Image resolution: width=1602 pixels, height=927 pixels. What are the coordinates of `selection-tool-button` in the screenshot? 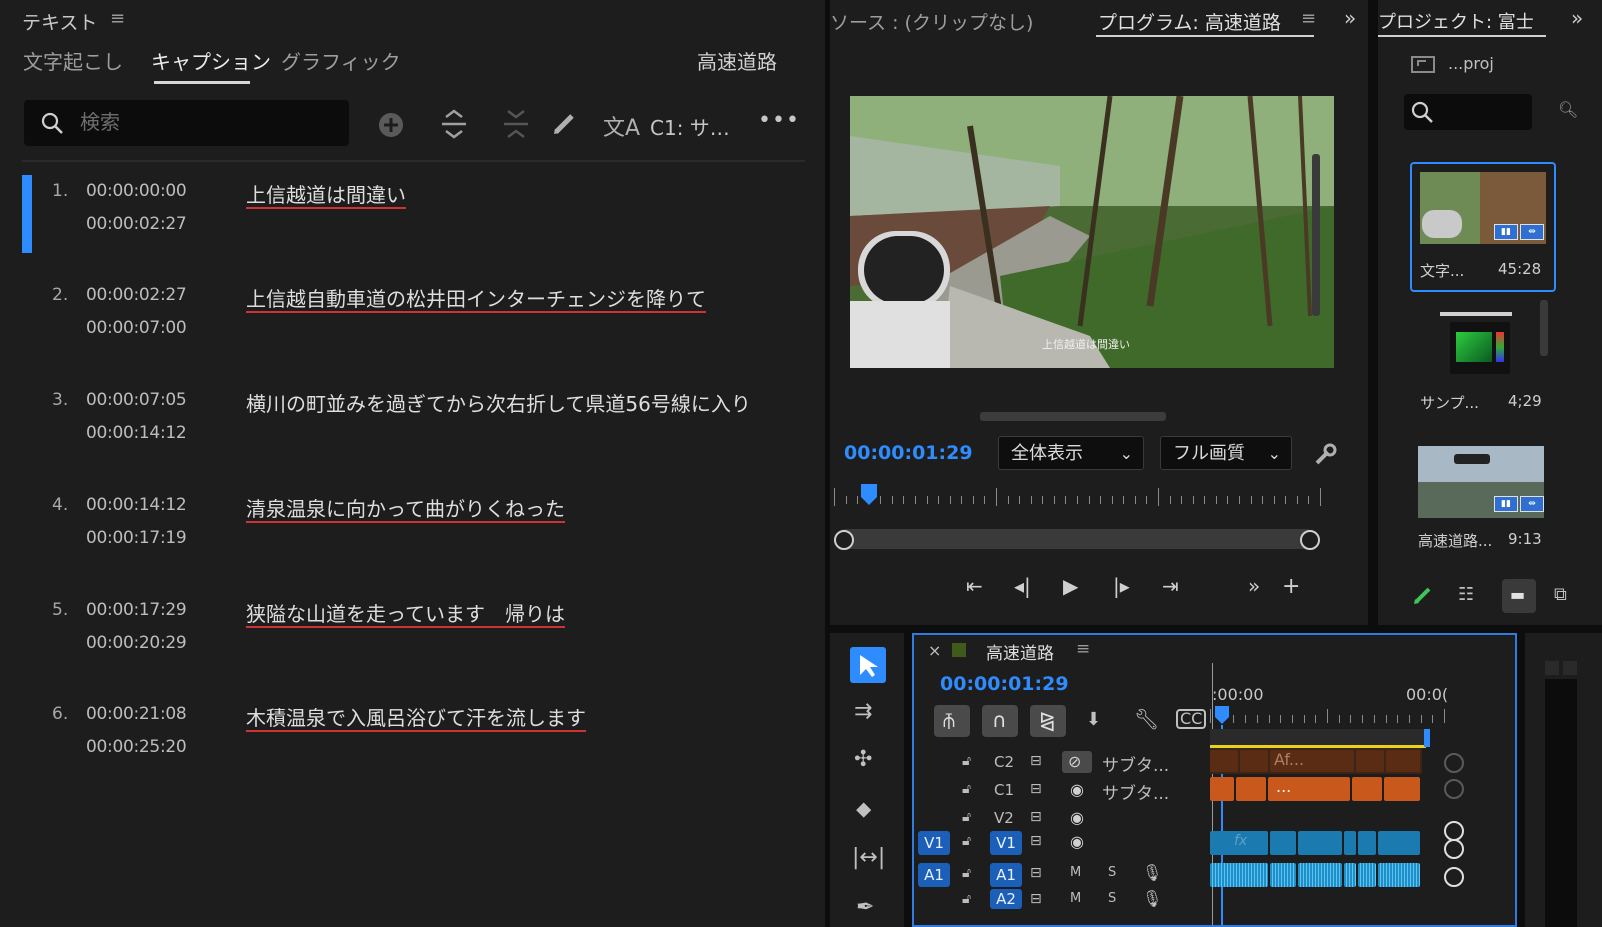 It's located at (868, 665).